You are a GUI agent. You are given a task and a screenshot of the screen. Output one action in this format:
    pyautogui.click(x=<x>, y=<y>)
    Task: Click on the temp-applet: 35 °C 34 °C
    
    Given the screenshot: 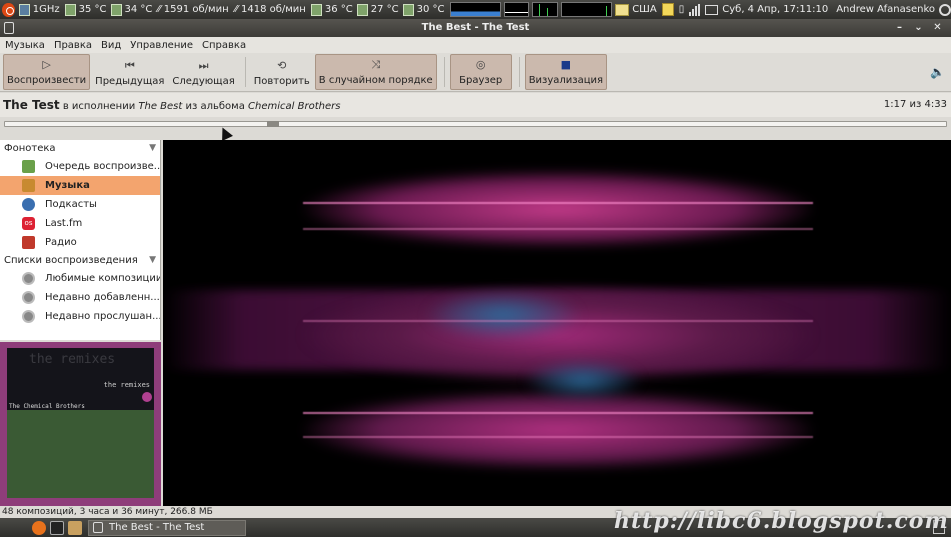 What is the action you would take?
    pyautogui.click(x=108, y=9)
    